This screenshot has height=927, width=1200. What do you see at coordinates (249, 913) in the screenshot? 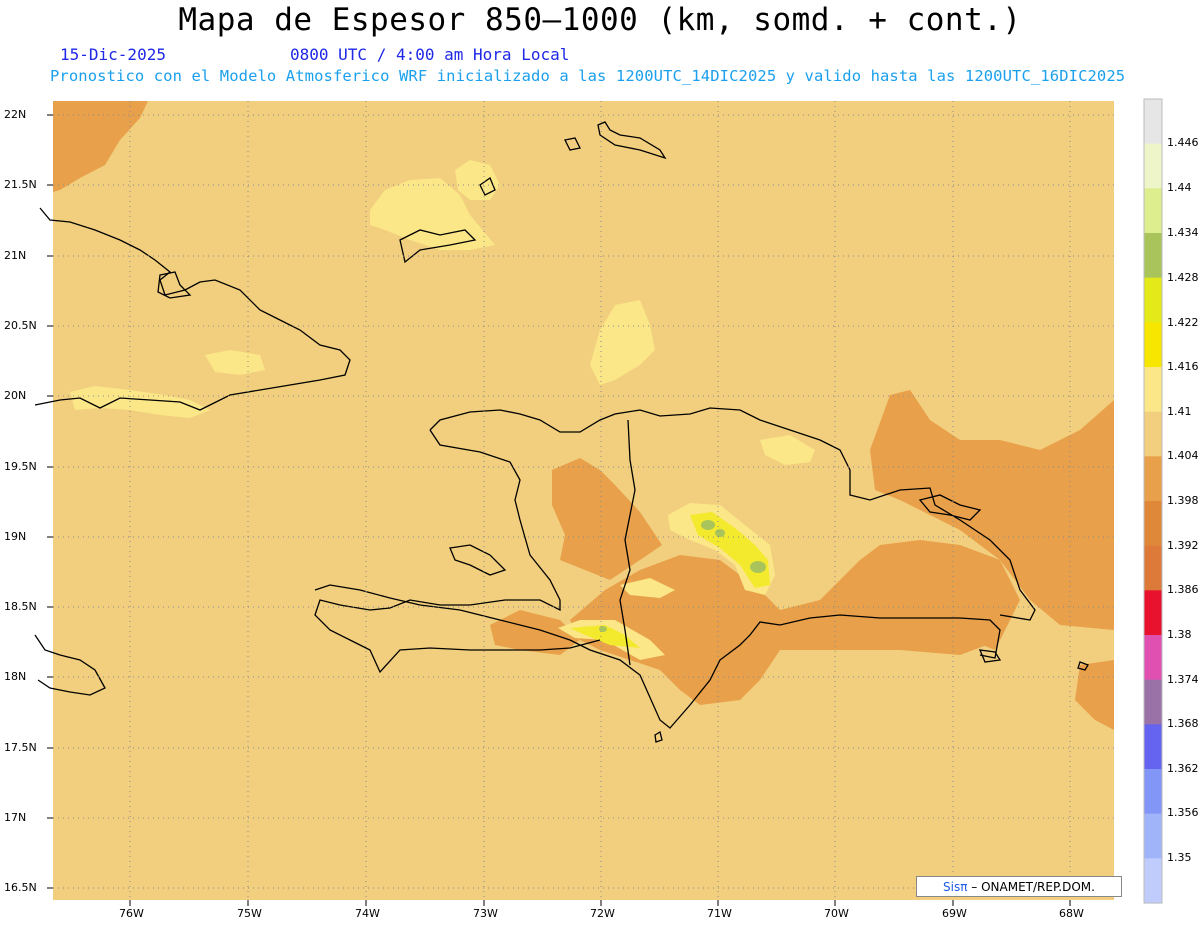
I see `lon-label: 75W` at bounding box center [249, 913].